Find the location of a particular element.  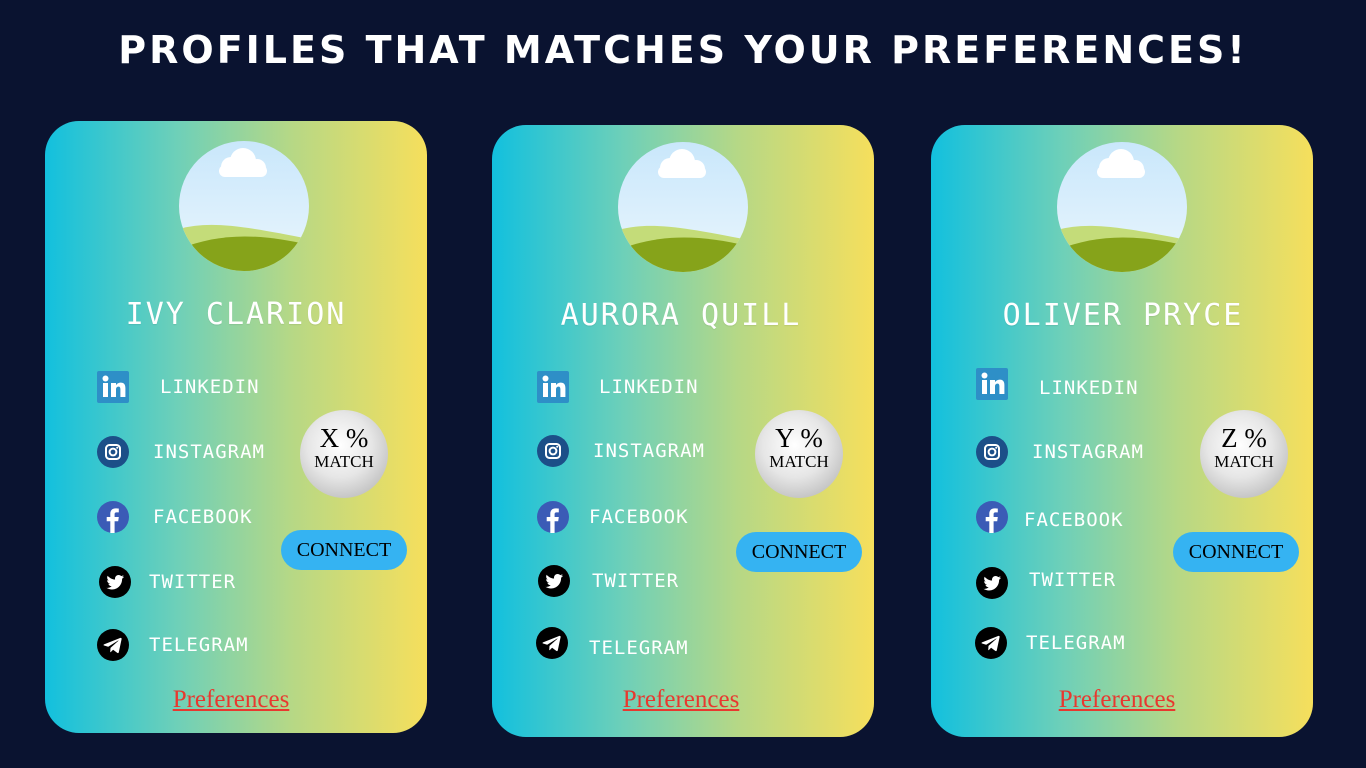

profile-name: OLIVER PRYCE is located at coordinates (1123, 315).